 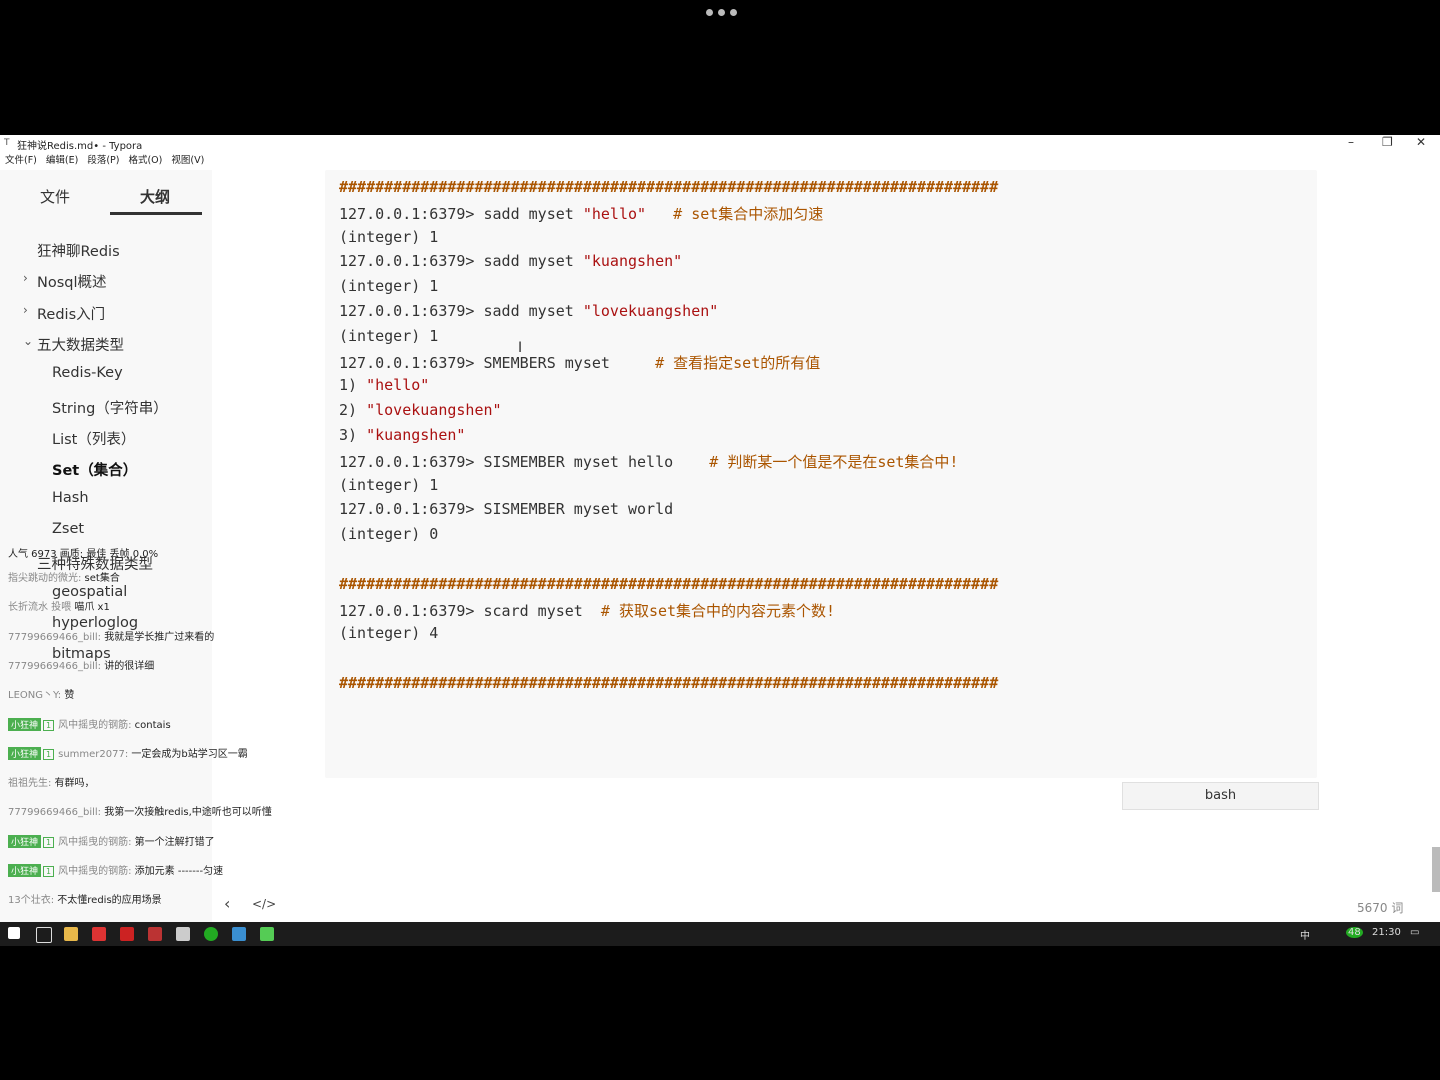 What do you see at coordinates (720, 143) in the screenshot?
I see `title-bar: T 狂神说Redis.md• - Typora – ❐ ✕` at bounding box center [720, 143].